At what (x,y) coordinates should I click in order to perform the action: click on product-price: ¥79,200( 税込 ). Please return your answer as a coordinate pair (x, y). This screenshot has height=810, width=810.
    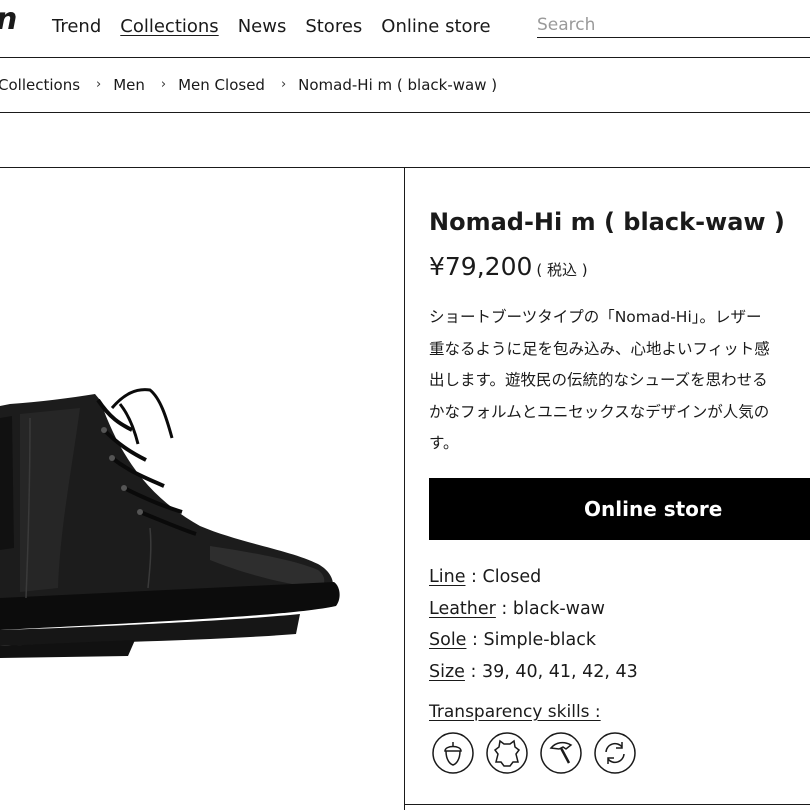
    Looking at the image, I should click on (508, 266).